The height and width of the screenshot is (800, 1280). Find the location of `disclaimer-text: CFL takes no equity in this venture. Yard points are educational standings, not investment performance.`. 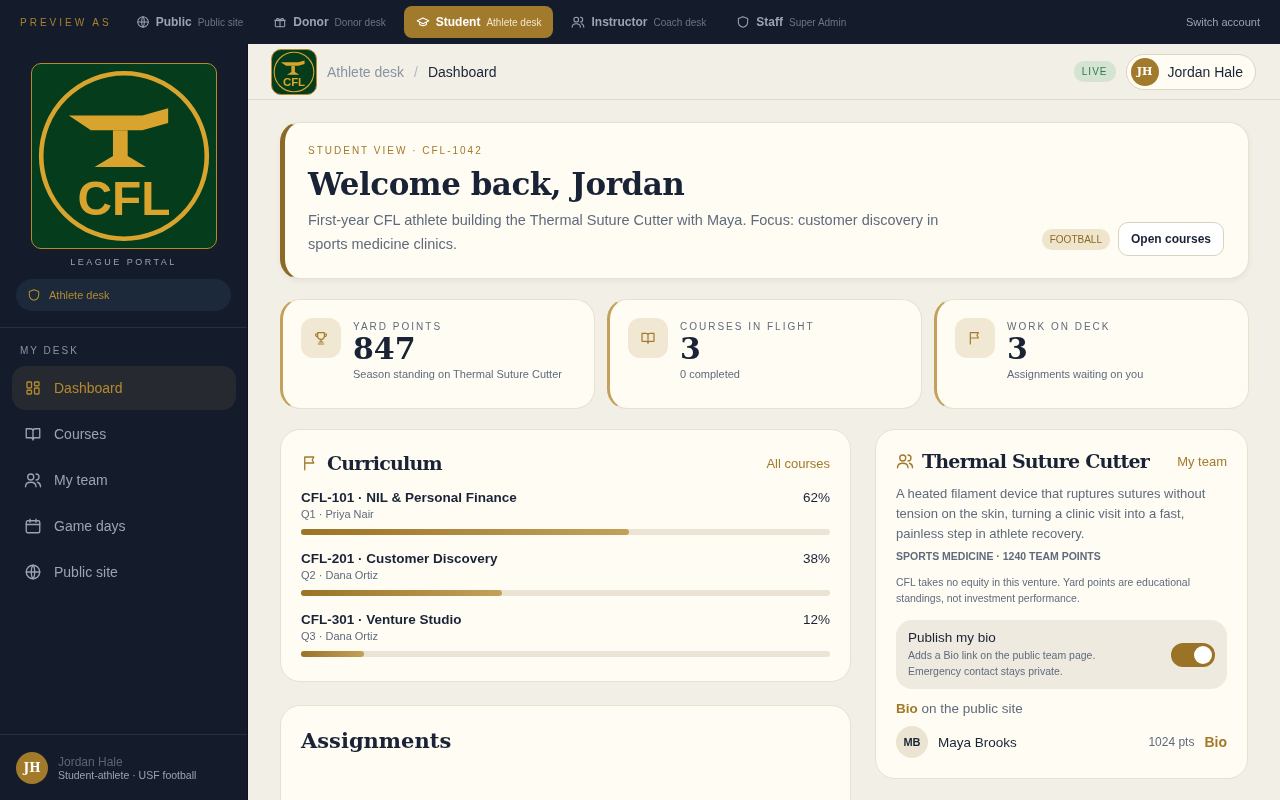

disclaimer-text: CFL takes no equity in this venture. Yard points are educational standings, not investment performance. is located at coordinates (1043, 590).